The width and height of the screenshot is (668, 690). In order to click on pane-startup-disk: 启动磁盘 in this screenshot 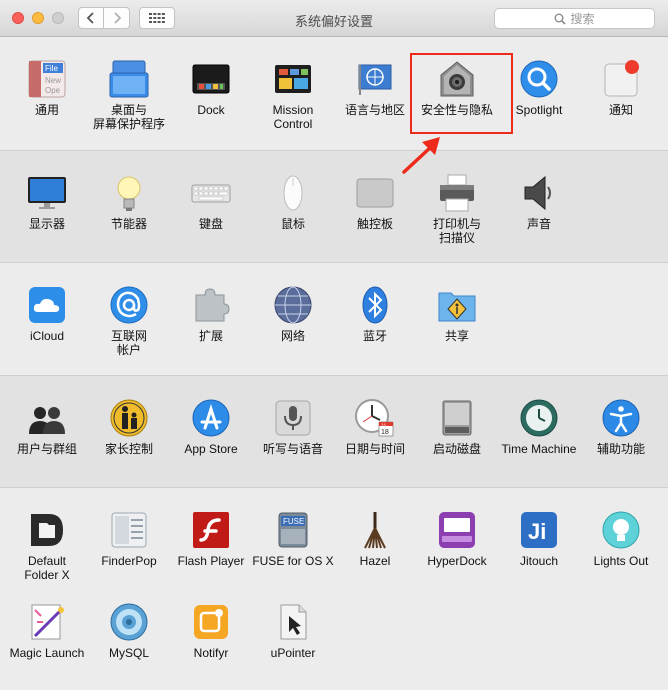, I will do `click(457, 427)`.